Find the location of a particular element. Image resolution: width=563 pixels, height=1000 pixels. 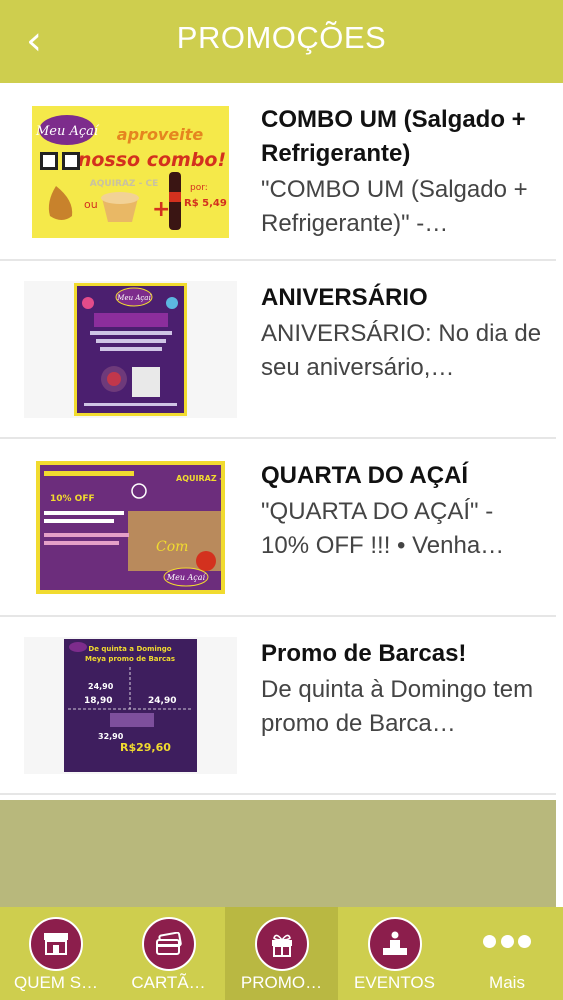

tab-label: Mais is located at coordinates (507, 982).